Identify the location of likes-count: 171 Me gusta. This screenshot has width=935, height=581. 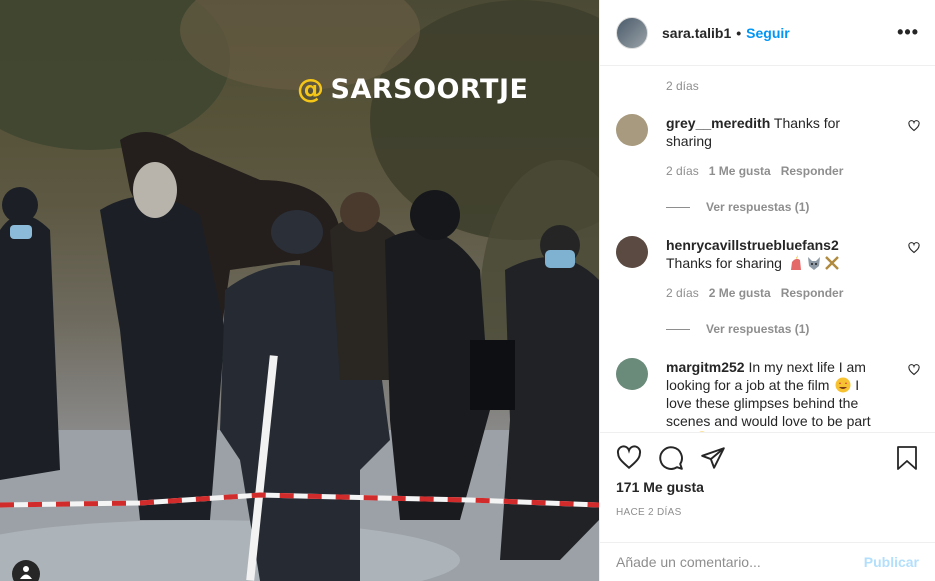
(660, 487).